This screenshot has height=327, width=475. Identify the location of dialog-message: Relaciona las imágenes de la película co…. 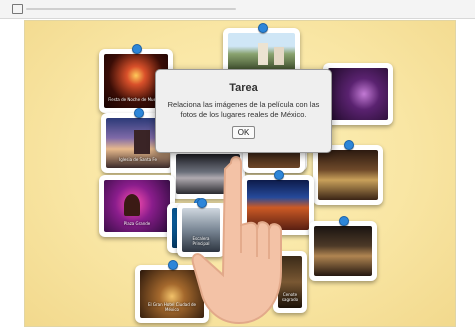
(243, 109).